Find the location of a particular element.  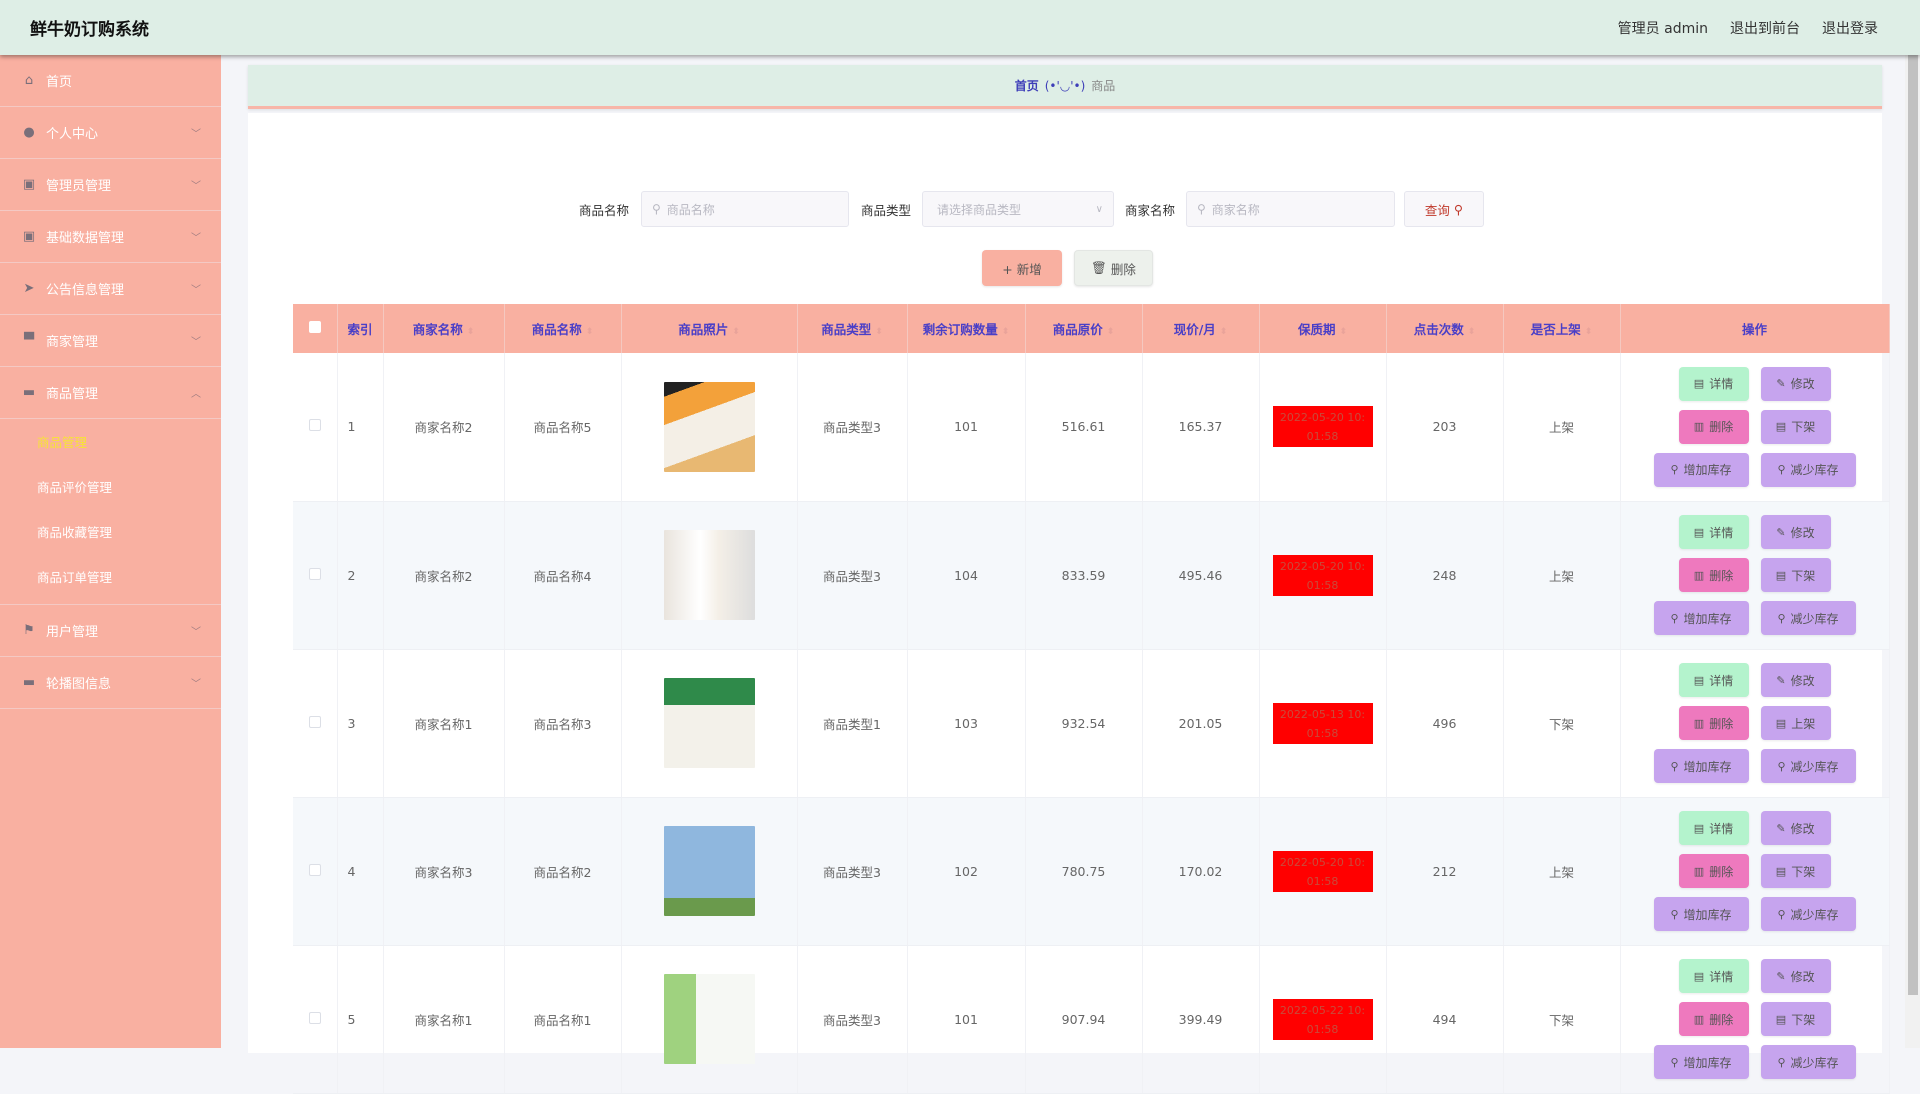

cell-listed: 上架 is located at coordinates (1562, 871).